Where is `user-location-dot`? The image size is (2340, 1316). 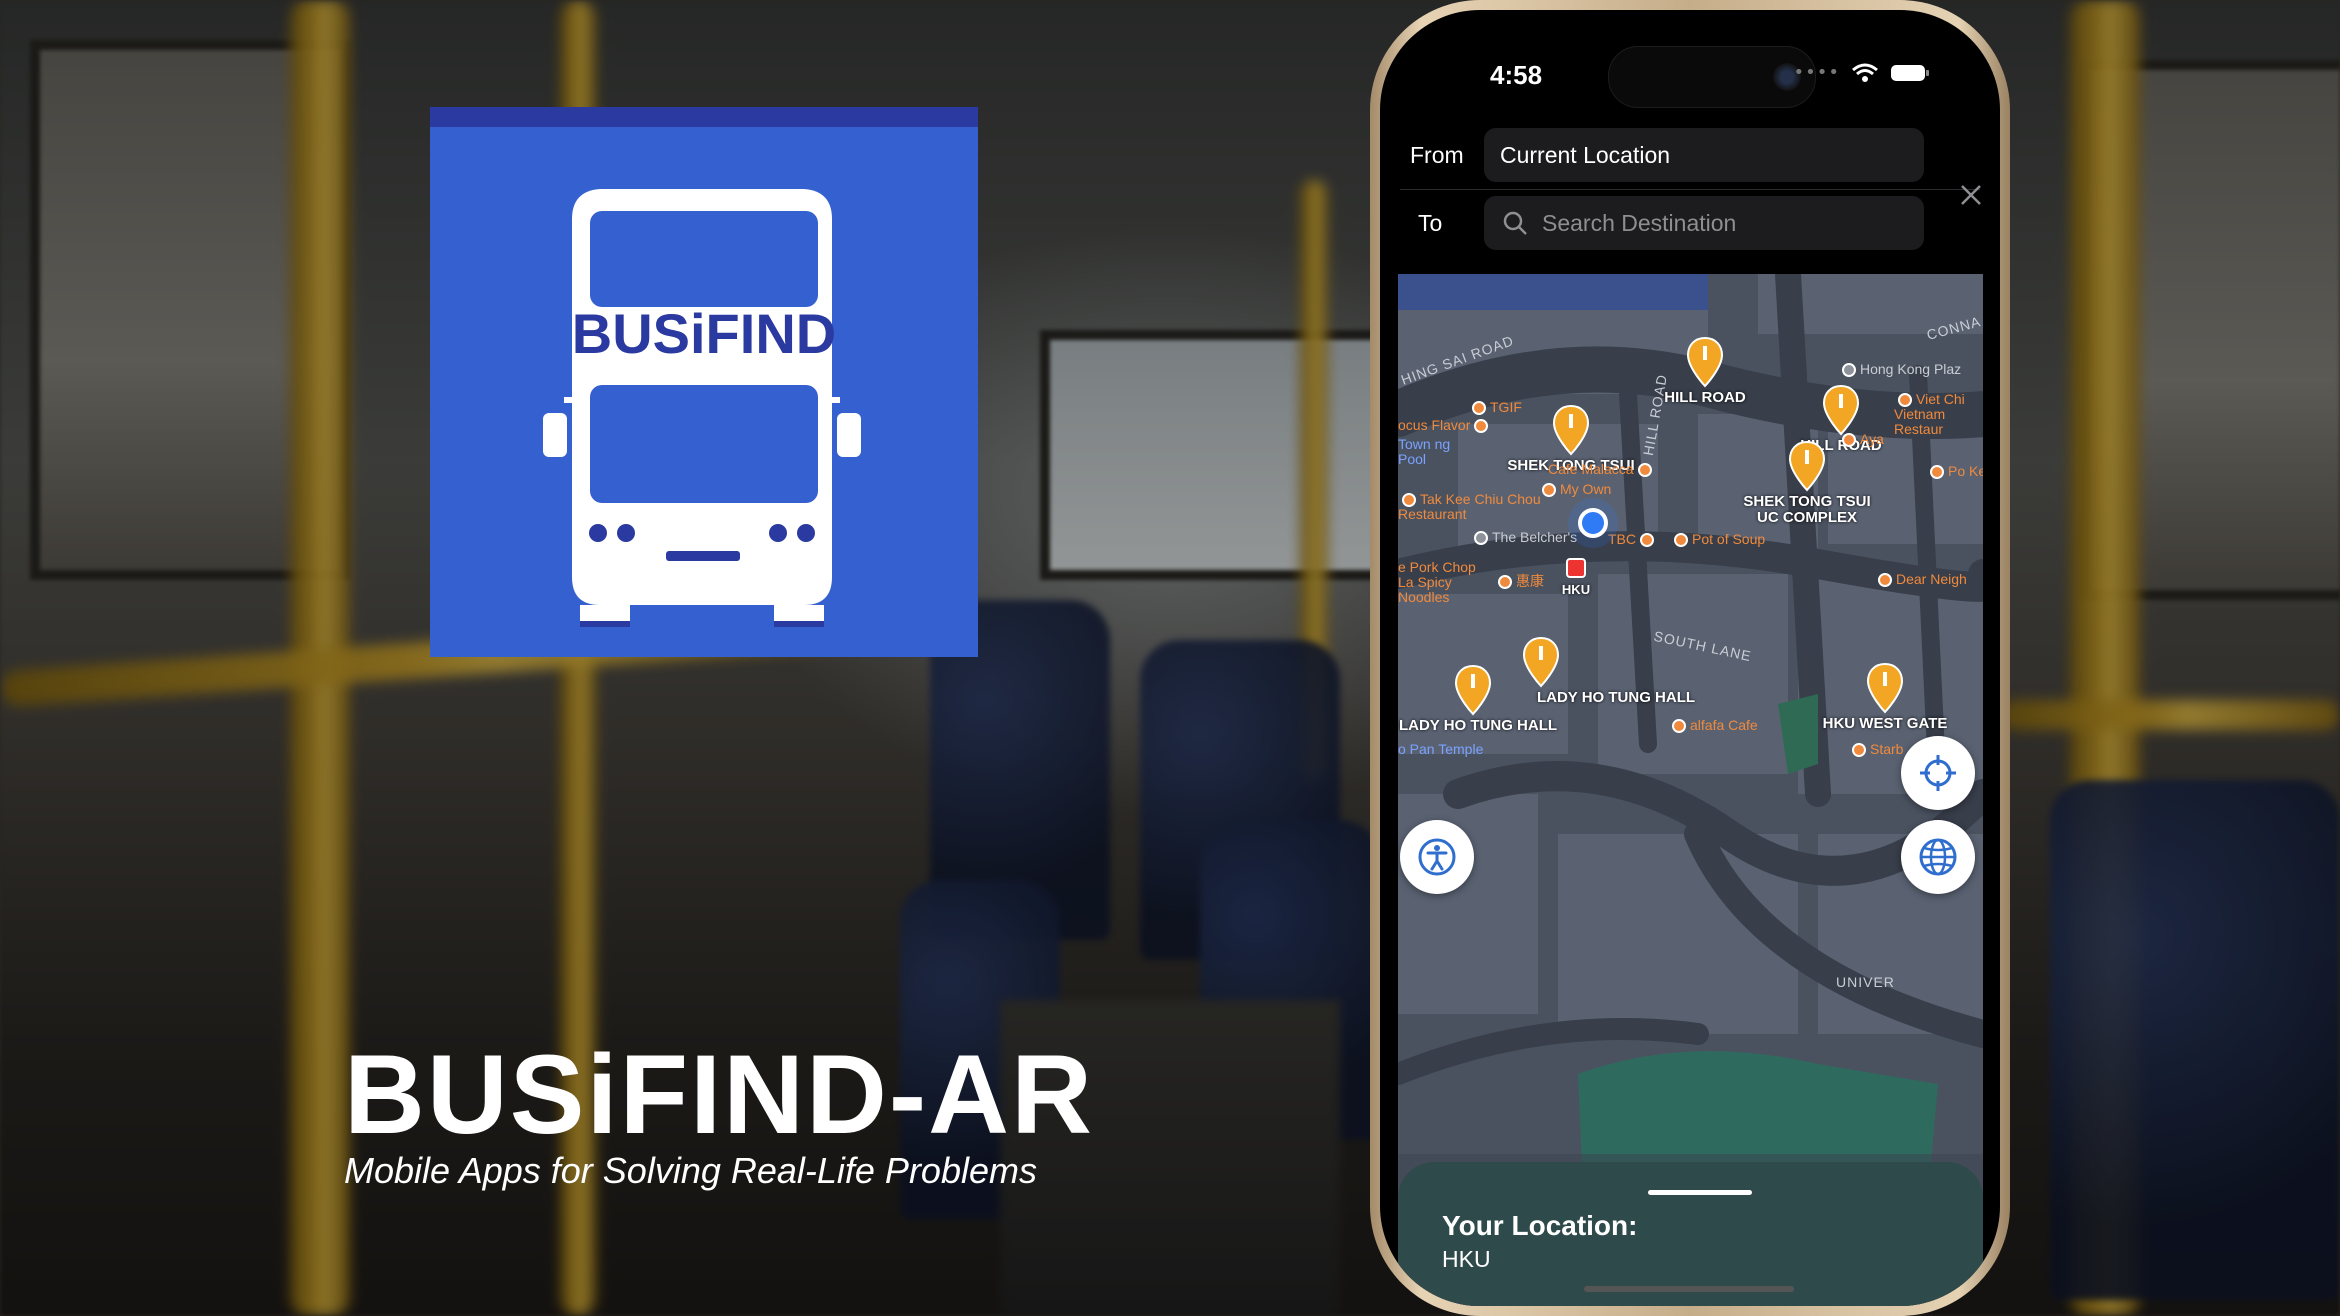 user-location-dot is located at coordinates (1593, 523).